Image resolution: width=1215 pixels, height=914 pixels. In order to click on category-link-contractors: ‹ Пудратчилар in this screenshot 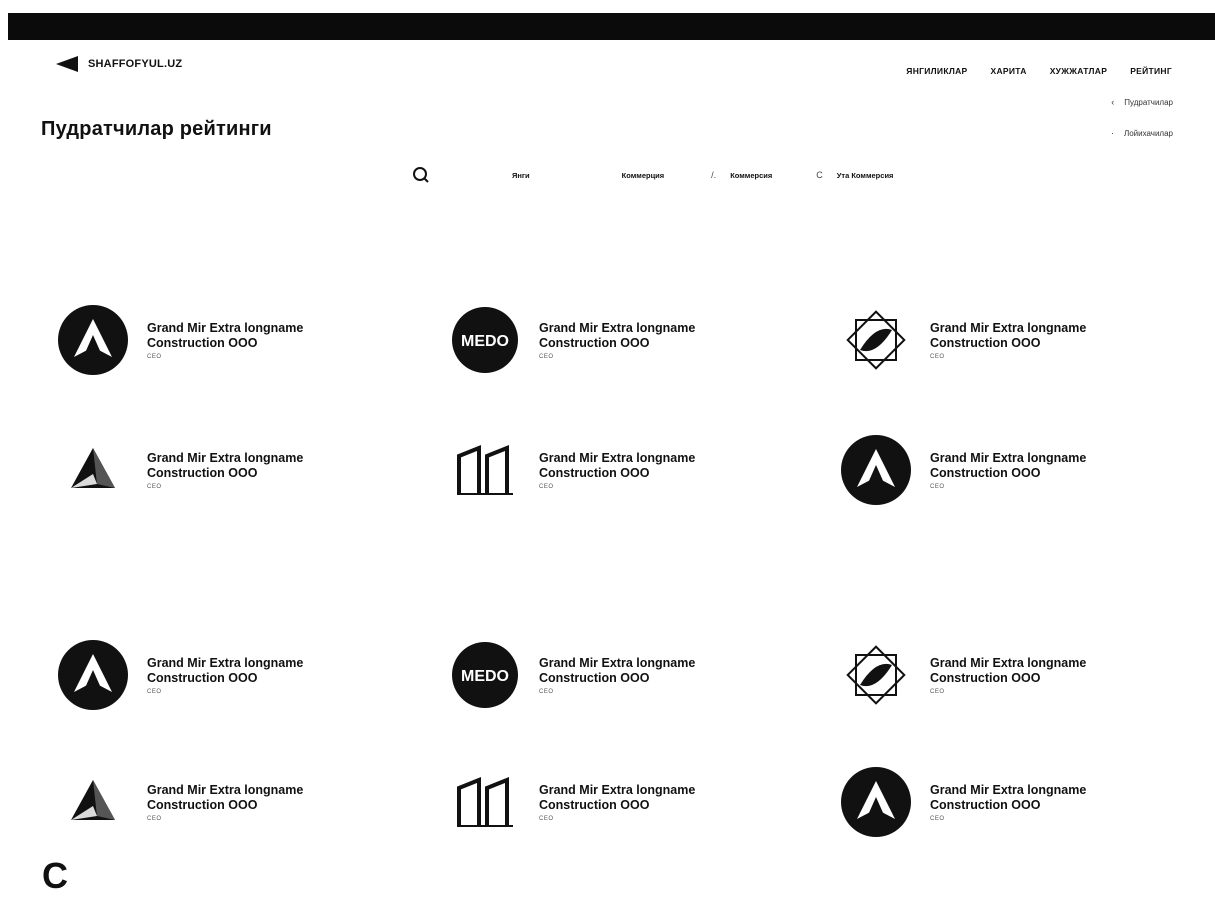, I will do `click(1088, 102)`.